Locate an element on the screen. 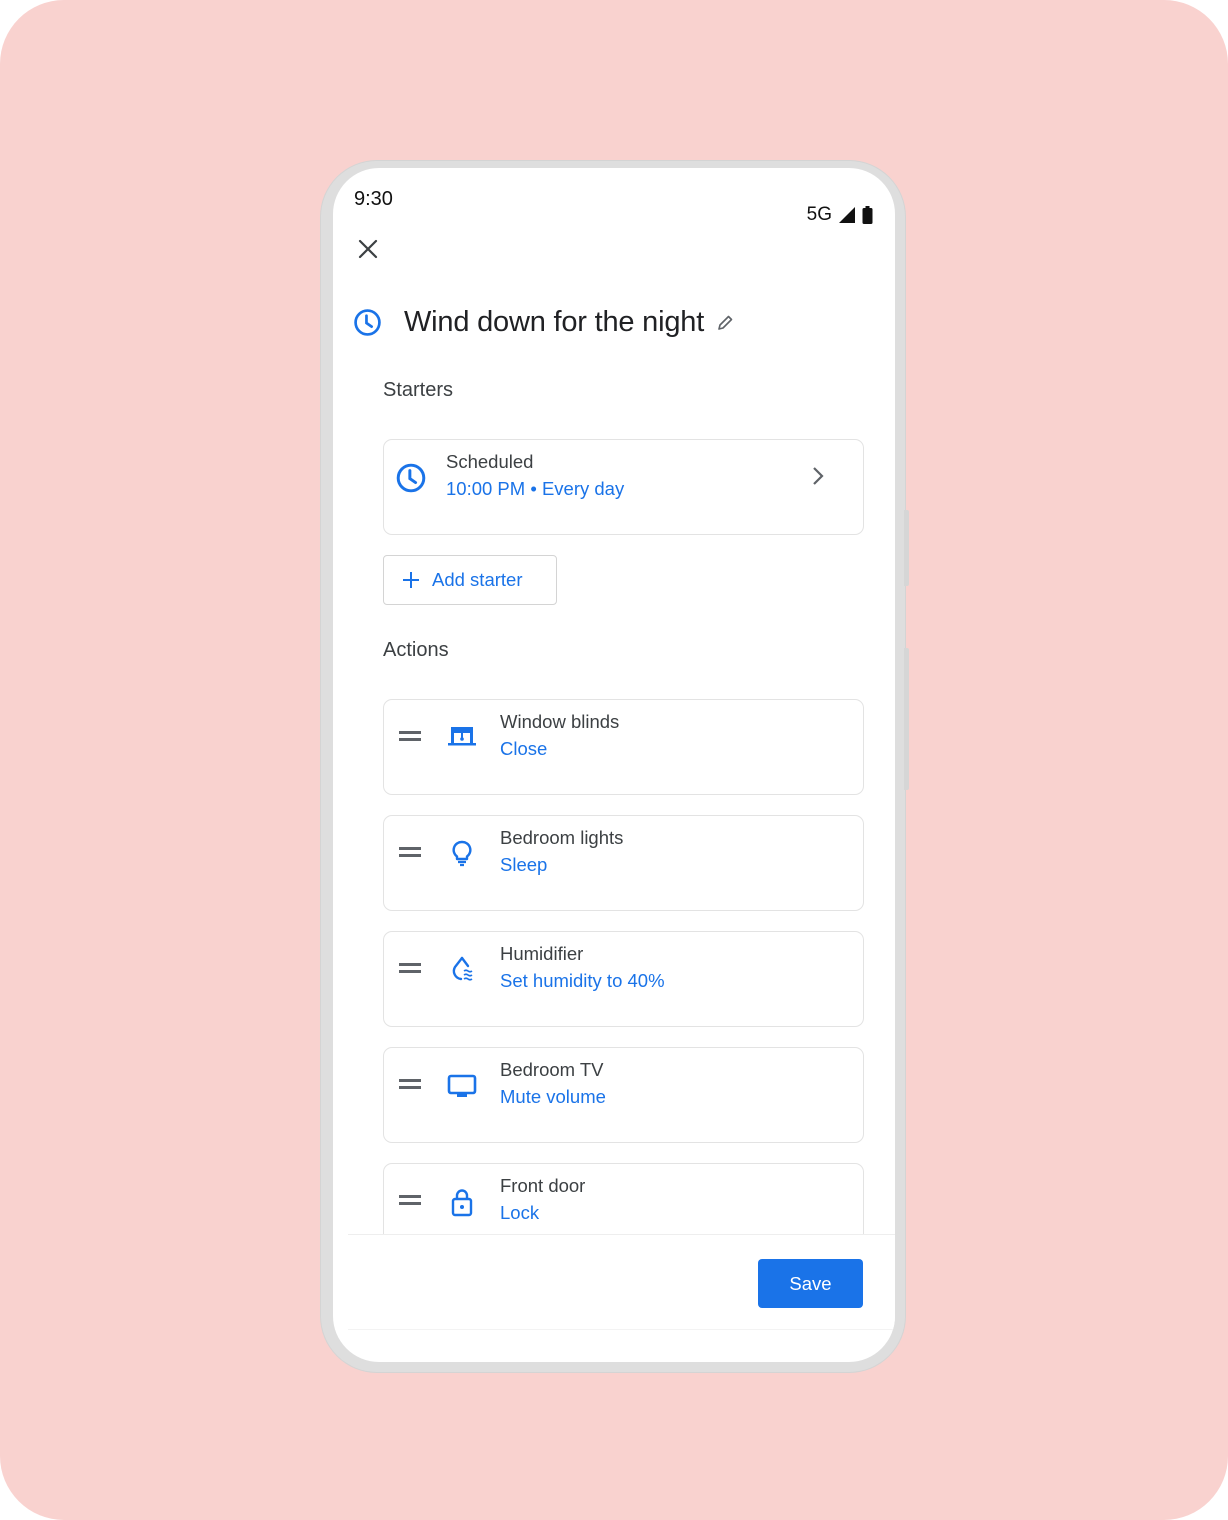  status-indicators: 5G is located at coordinates (840, 215).